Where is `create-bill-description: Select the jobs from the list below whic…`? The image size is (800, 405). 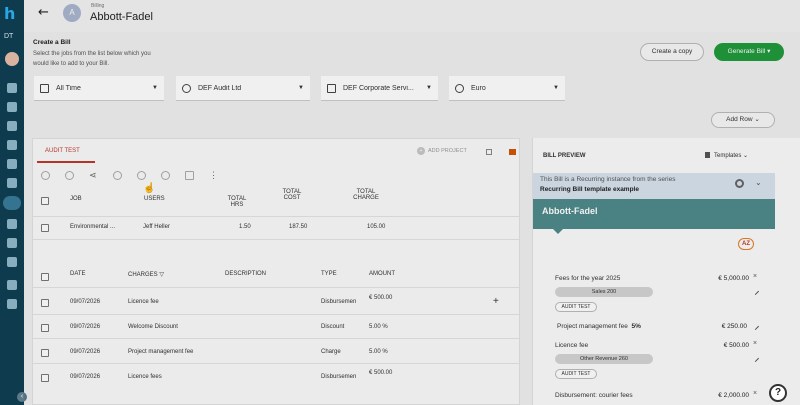 create-bill-description: Select the jobs from the list below whic… is located at coordinates (92, 59).